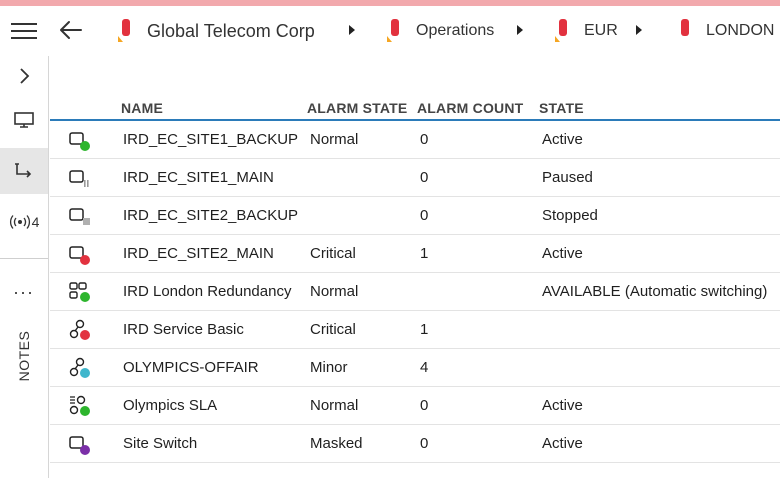 This screenshot has height=478, width=780. Describe the element at coordinates (561, 108) in the screenshot. I see `column-header-state: STATE` at that location.